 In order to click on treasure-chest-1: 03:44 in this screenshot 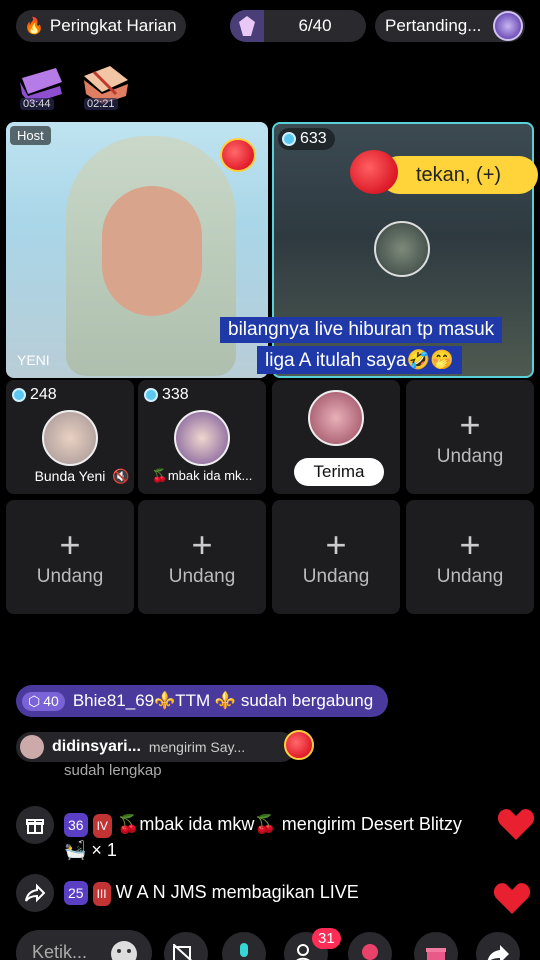, I will do `click(41, 87)`.